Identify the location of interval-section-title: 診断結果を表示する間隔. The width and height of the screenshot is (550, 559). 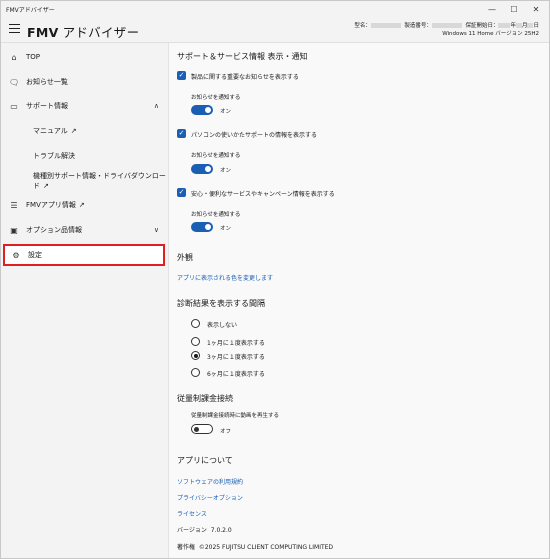
(221, 303).